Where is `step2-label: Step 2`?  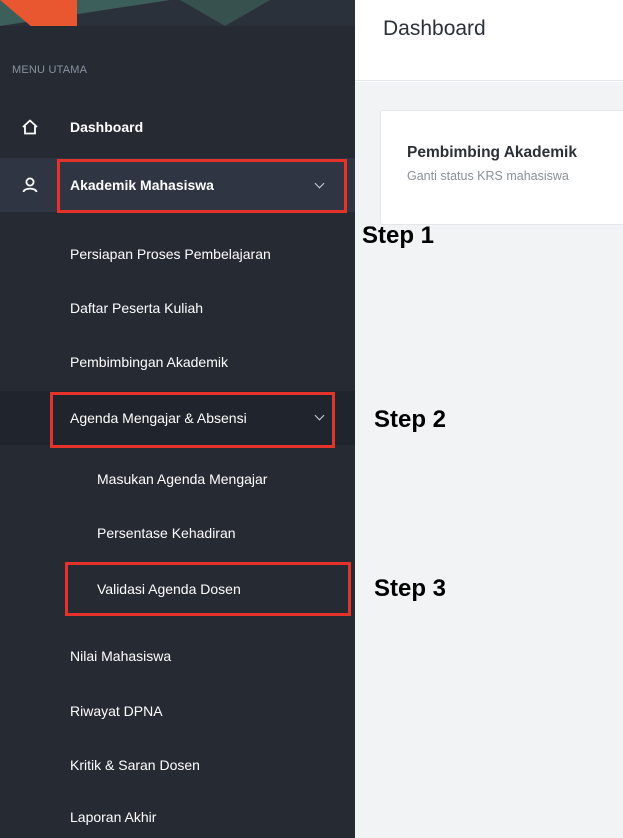
step2-label: Step 2 is located at coordinates (410, 419).